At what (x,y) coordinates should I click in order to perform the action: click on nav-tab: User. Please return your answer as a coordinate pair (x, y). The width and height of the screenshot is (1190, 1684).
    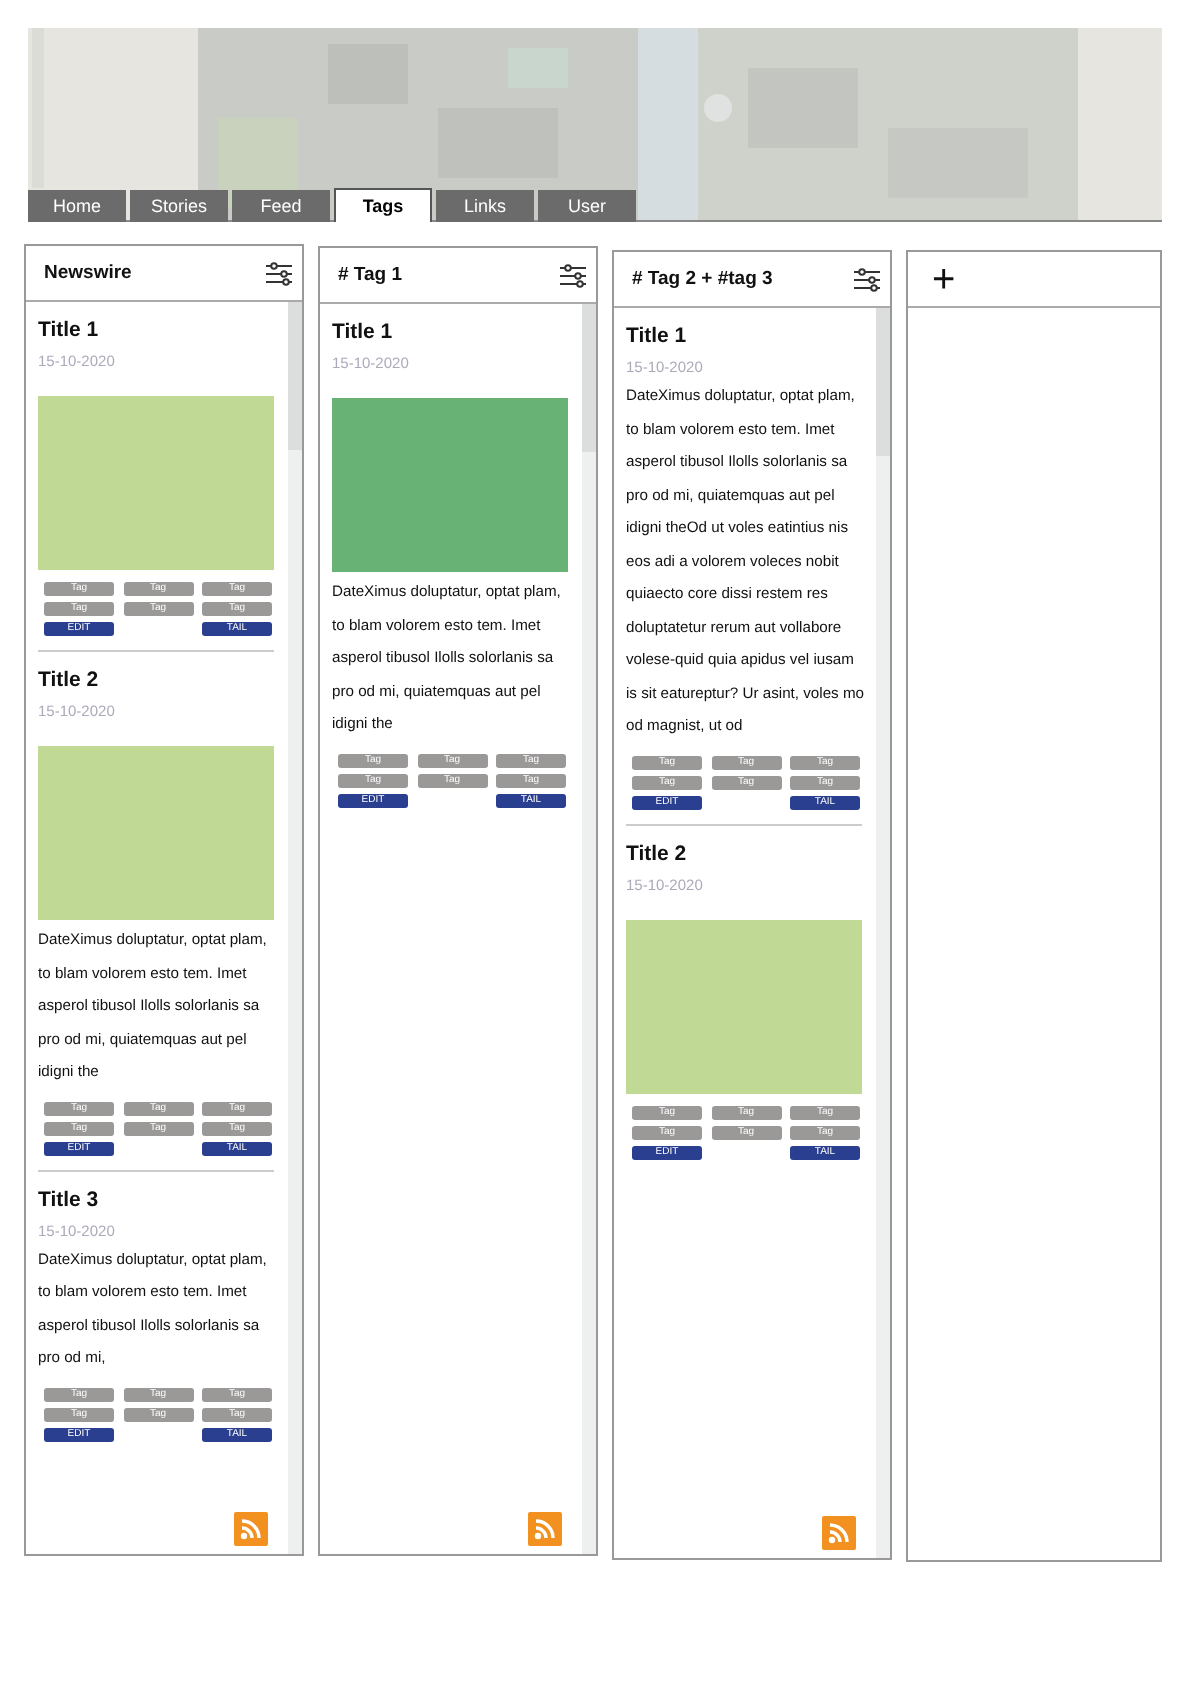
    Looking at the image, I should click on (587, 206).